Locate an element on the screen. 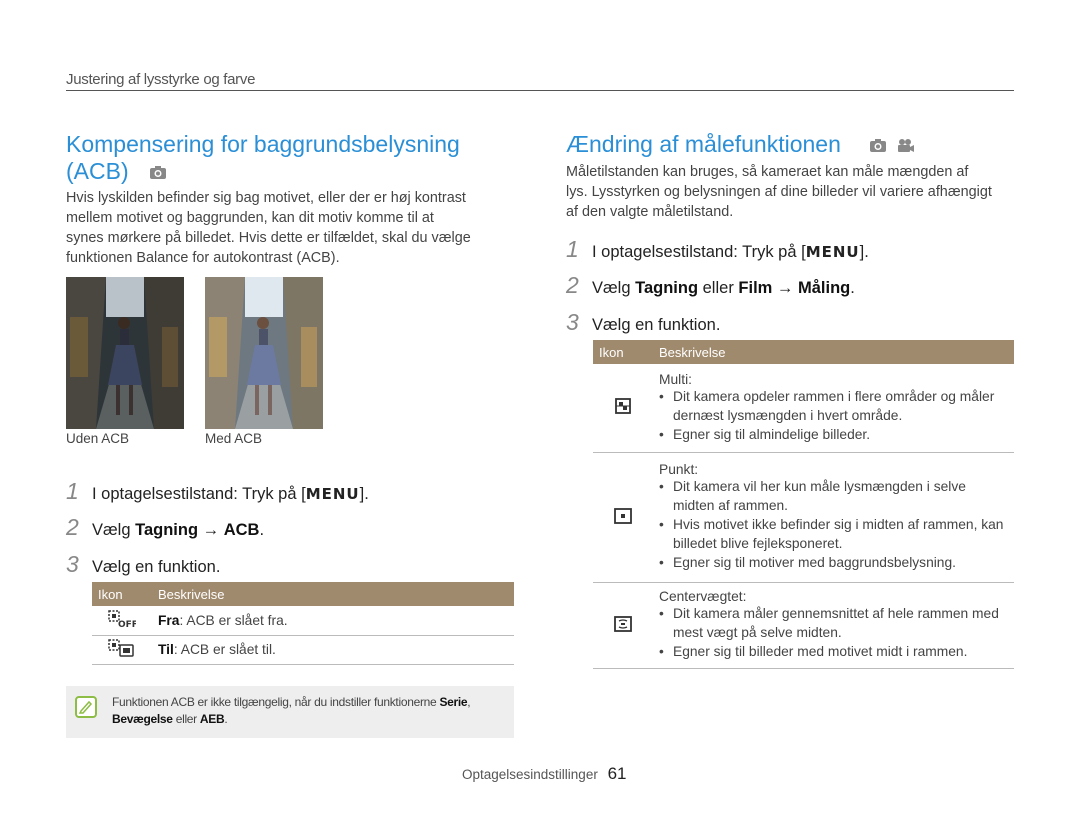 This screenshot has width=1080, height=815. acb-title-line2: (ACB) is located at coordinates (97, 171).